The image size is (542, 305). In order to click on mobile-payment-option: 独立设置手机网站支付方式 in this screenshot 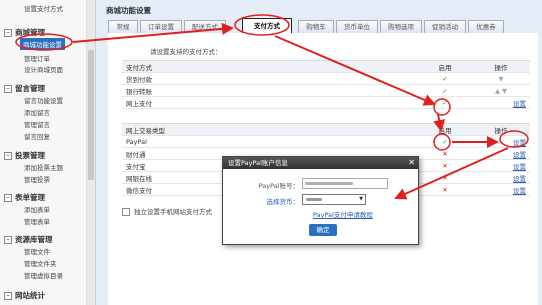, I will do `click(167, 211)`.